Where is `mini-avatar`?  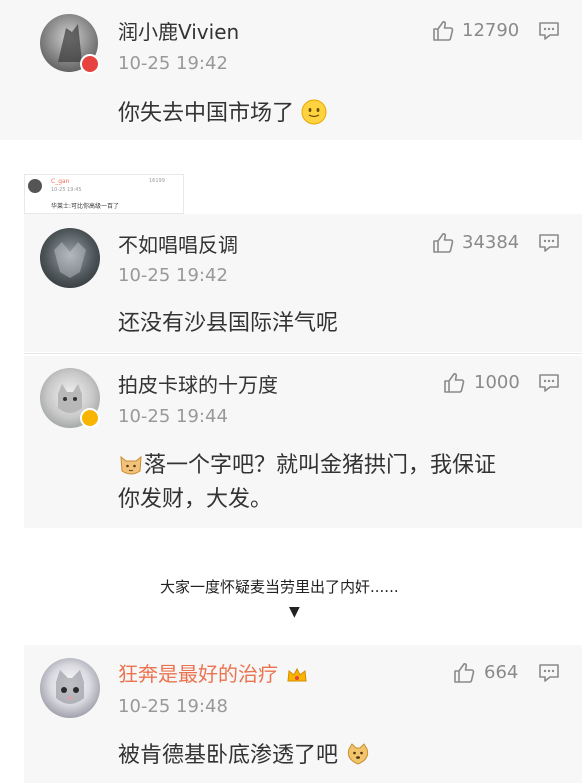
mini-avatar is located at coordinates (35, 186).